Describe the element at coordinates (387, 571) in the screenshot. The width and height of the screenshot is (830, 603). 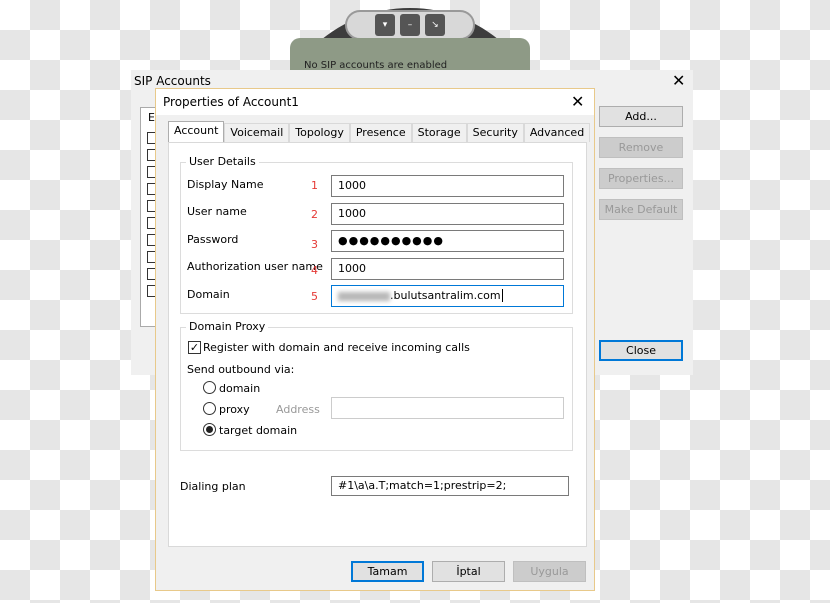
I see `ok-button: Tamam` at that location.